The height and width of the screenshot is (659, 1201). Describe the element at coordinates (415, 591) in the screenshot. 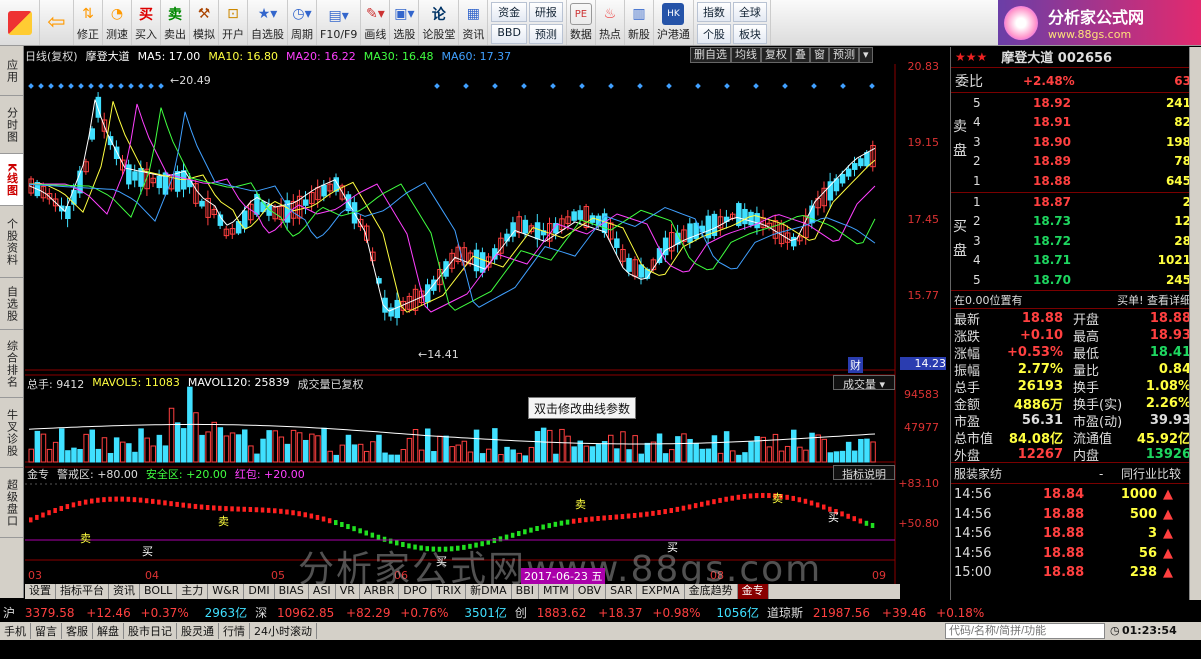

I see `indicator-tab-11: DPO` at that location.